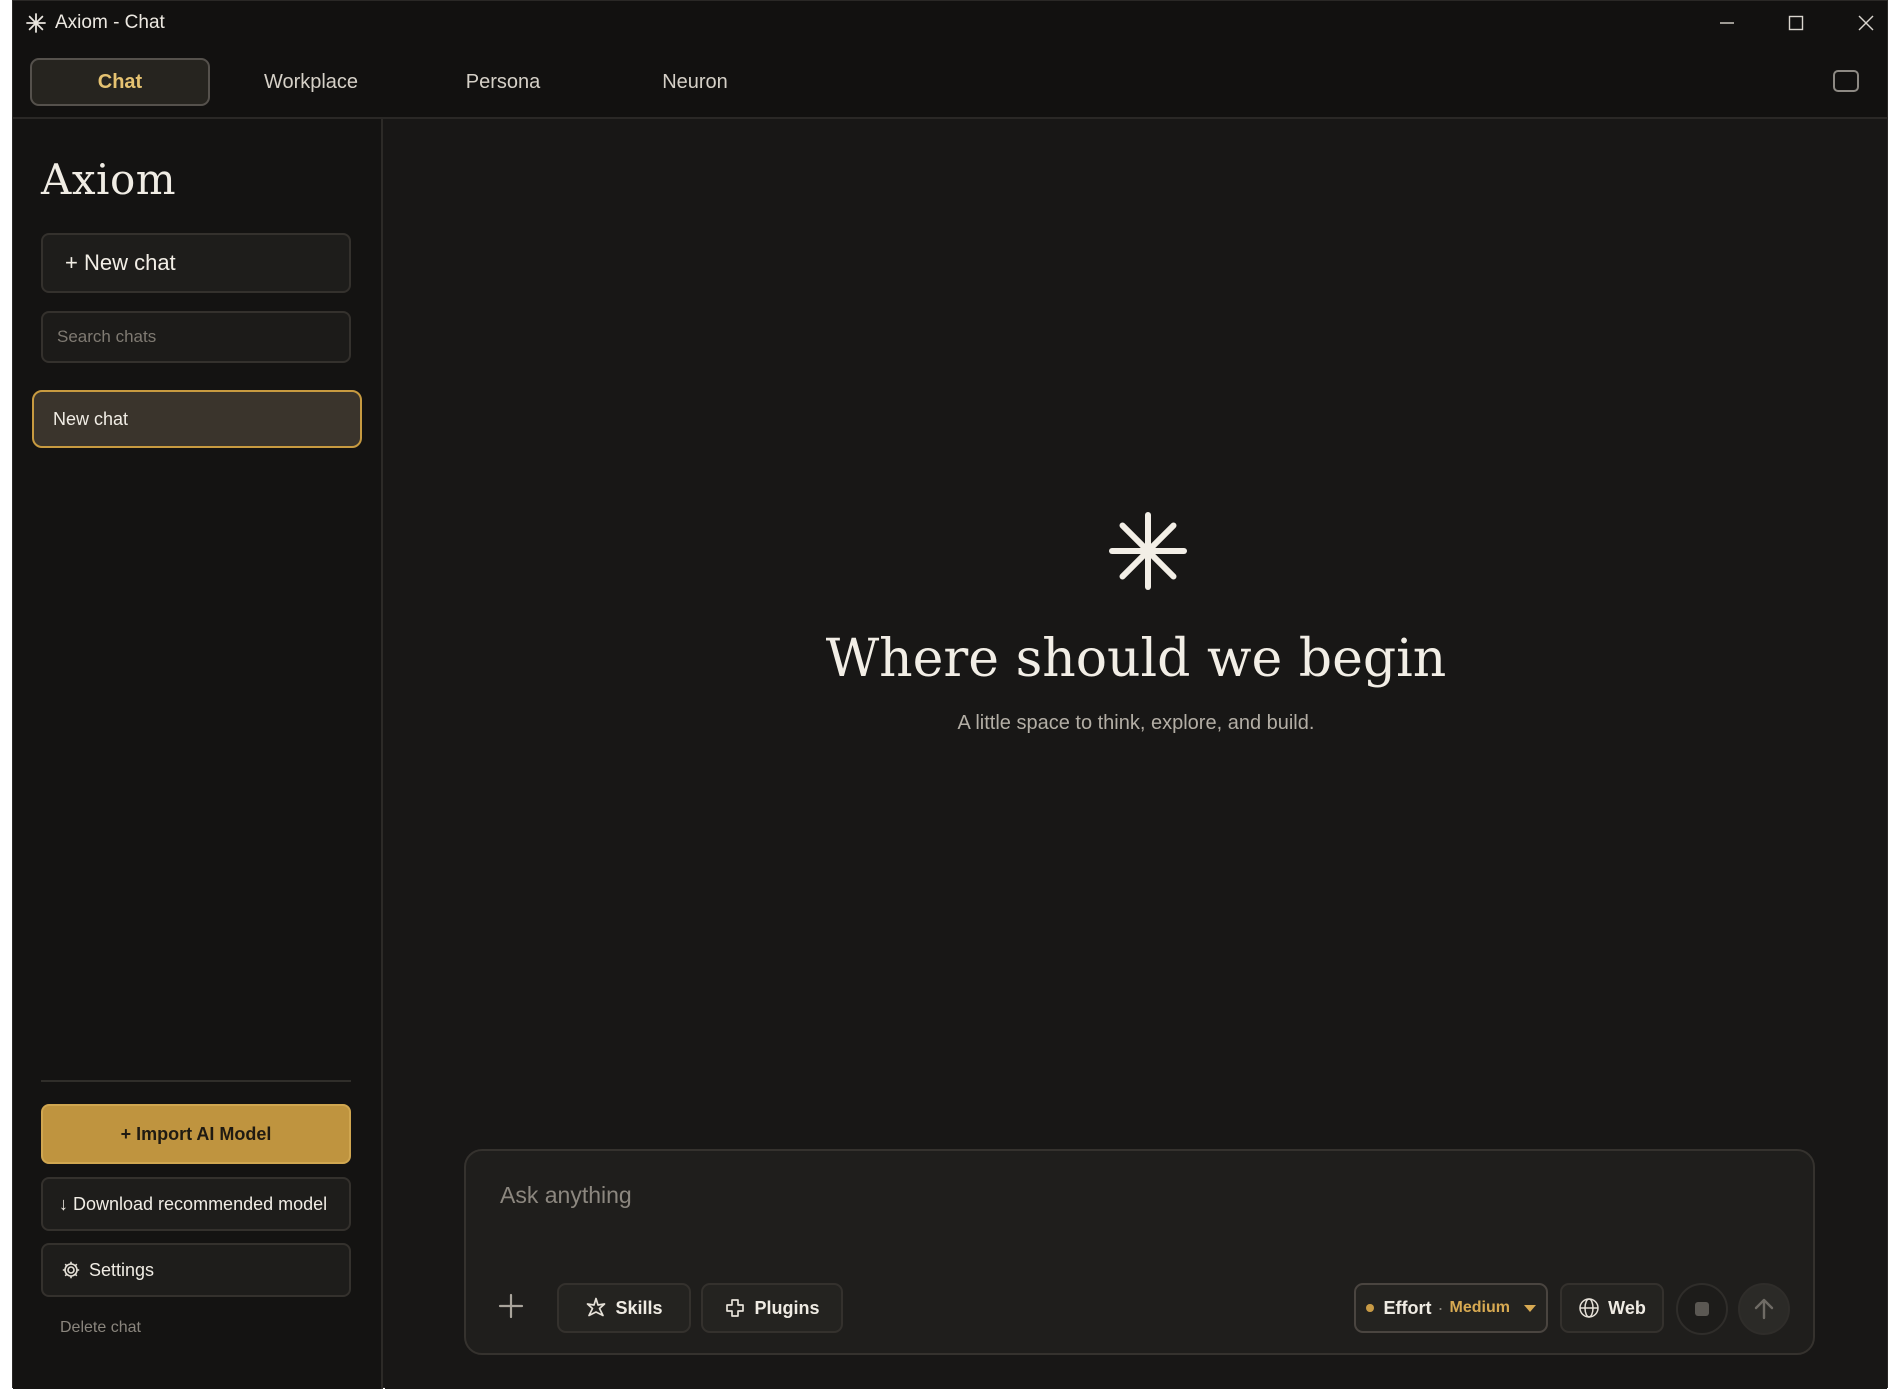 This screenshot has height=1400, width=1900. I want to click on arrow-up-icon, so click(1764, 1309).